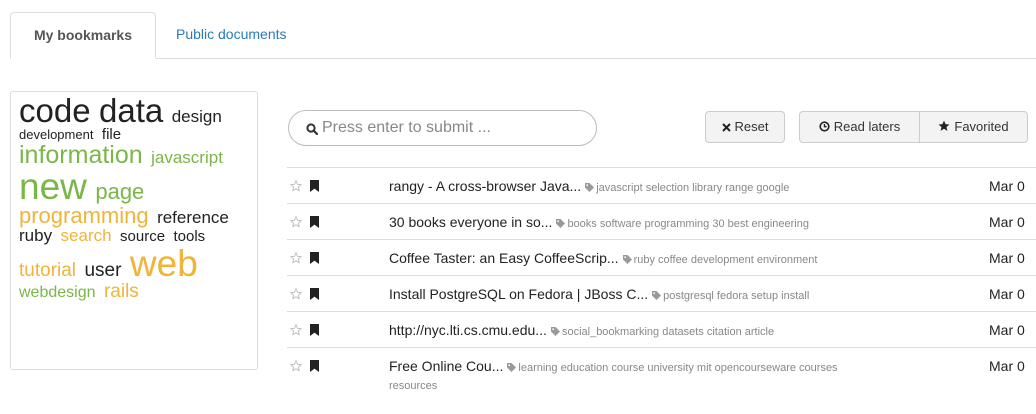  Describe the element at coordinates (83, 35) in the screenshot. I see `tab-my-bookmarks: My bookmarks` at that location.